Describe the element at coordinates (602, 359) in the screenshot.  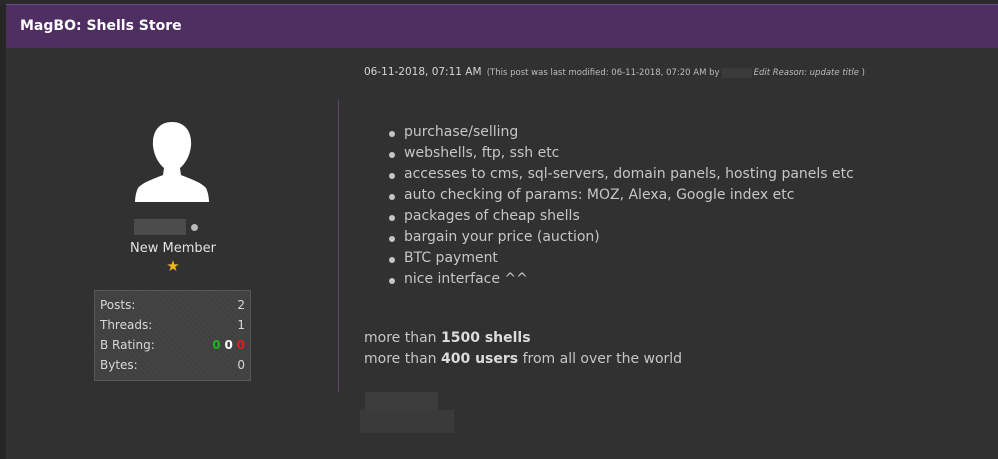
I see `summary-text: from all over the world` at that location.